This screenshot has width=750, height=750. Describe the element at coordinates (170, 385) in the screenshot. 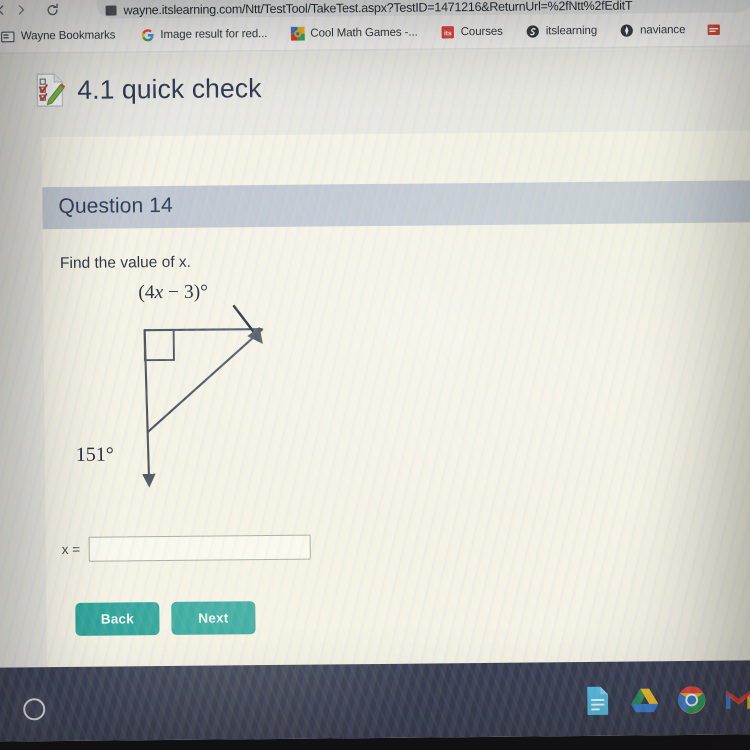

I see `triangle-diagram: (4x − 3)° 151°` at that location.